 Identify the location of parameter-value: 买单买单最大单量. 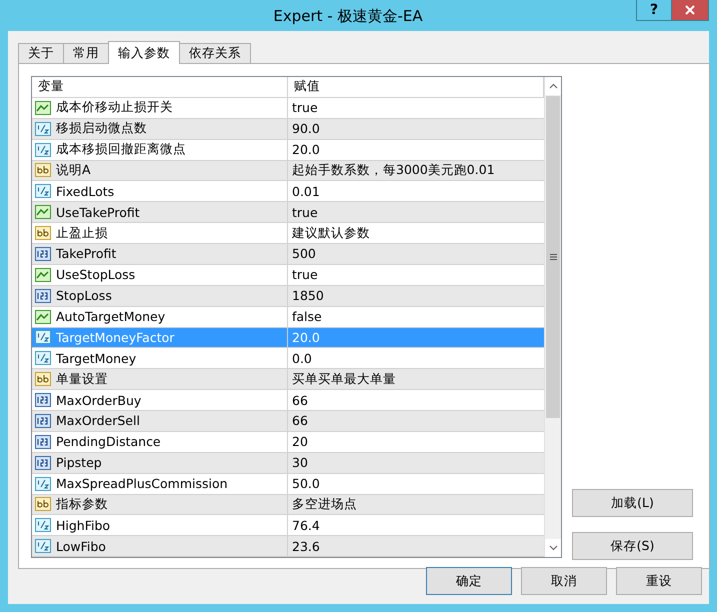
(344, 379).